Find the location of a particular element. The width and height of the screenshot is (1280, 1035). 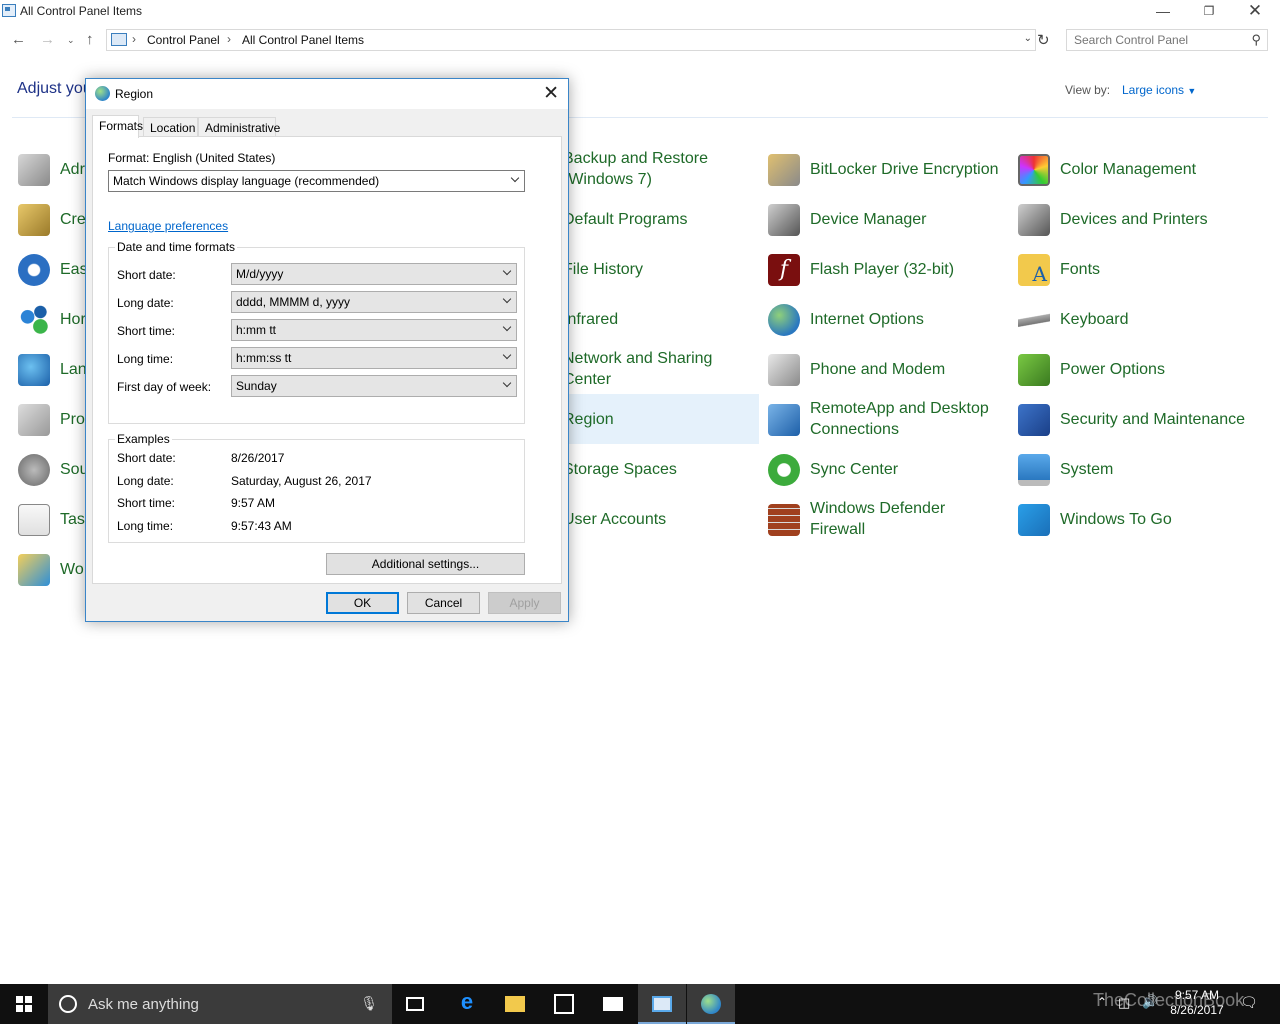

search-box: ⚲ is located at coordinates (1167, 40).